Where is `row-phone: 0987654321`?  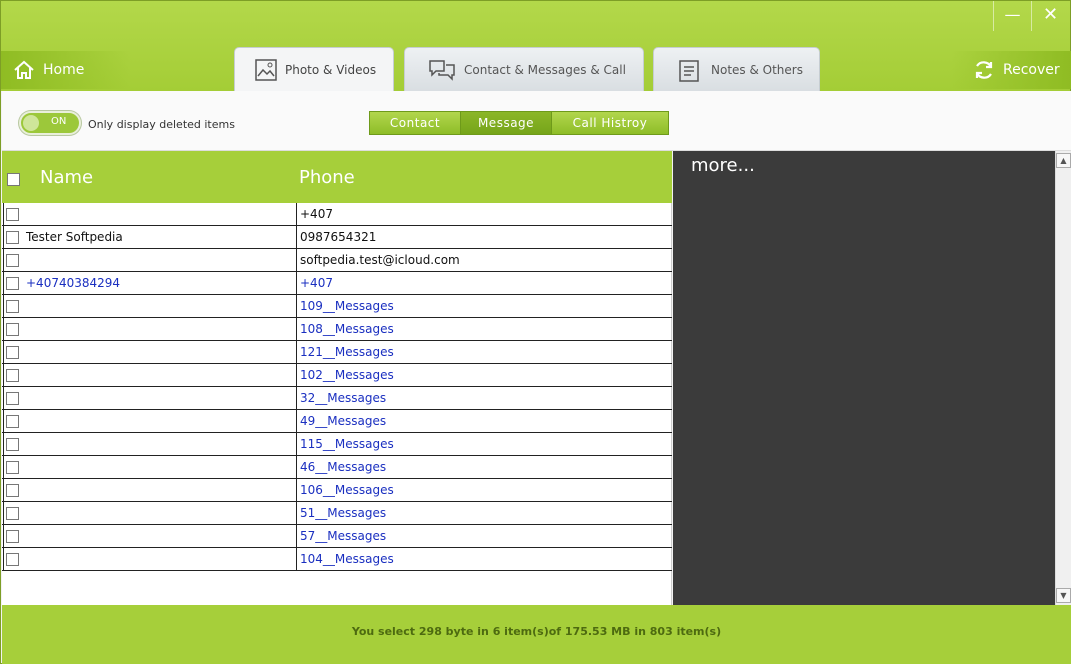 row-phone: 0987654321 is located at coordinates (338, 237).